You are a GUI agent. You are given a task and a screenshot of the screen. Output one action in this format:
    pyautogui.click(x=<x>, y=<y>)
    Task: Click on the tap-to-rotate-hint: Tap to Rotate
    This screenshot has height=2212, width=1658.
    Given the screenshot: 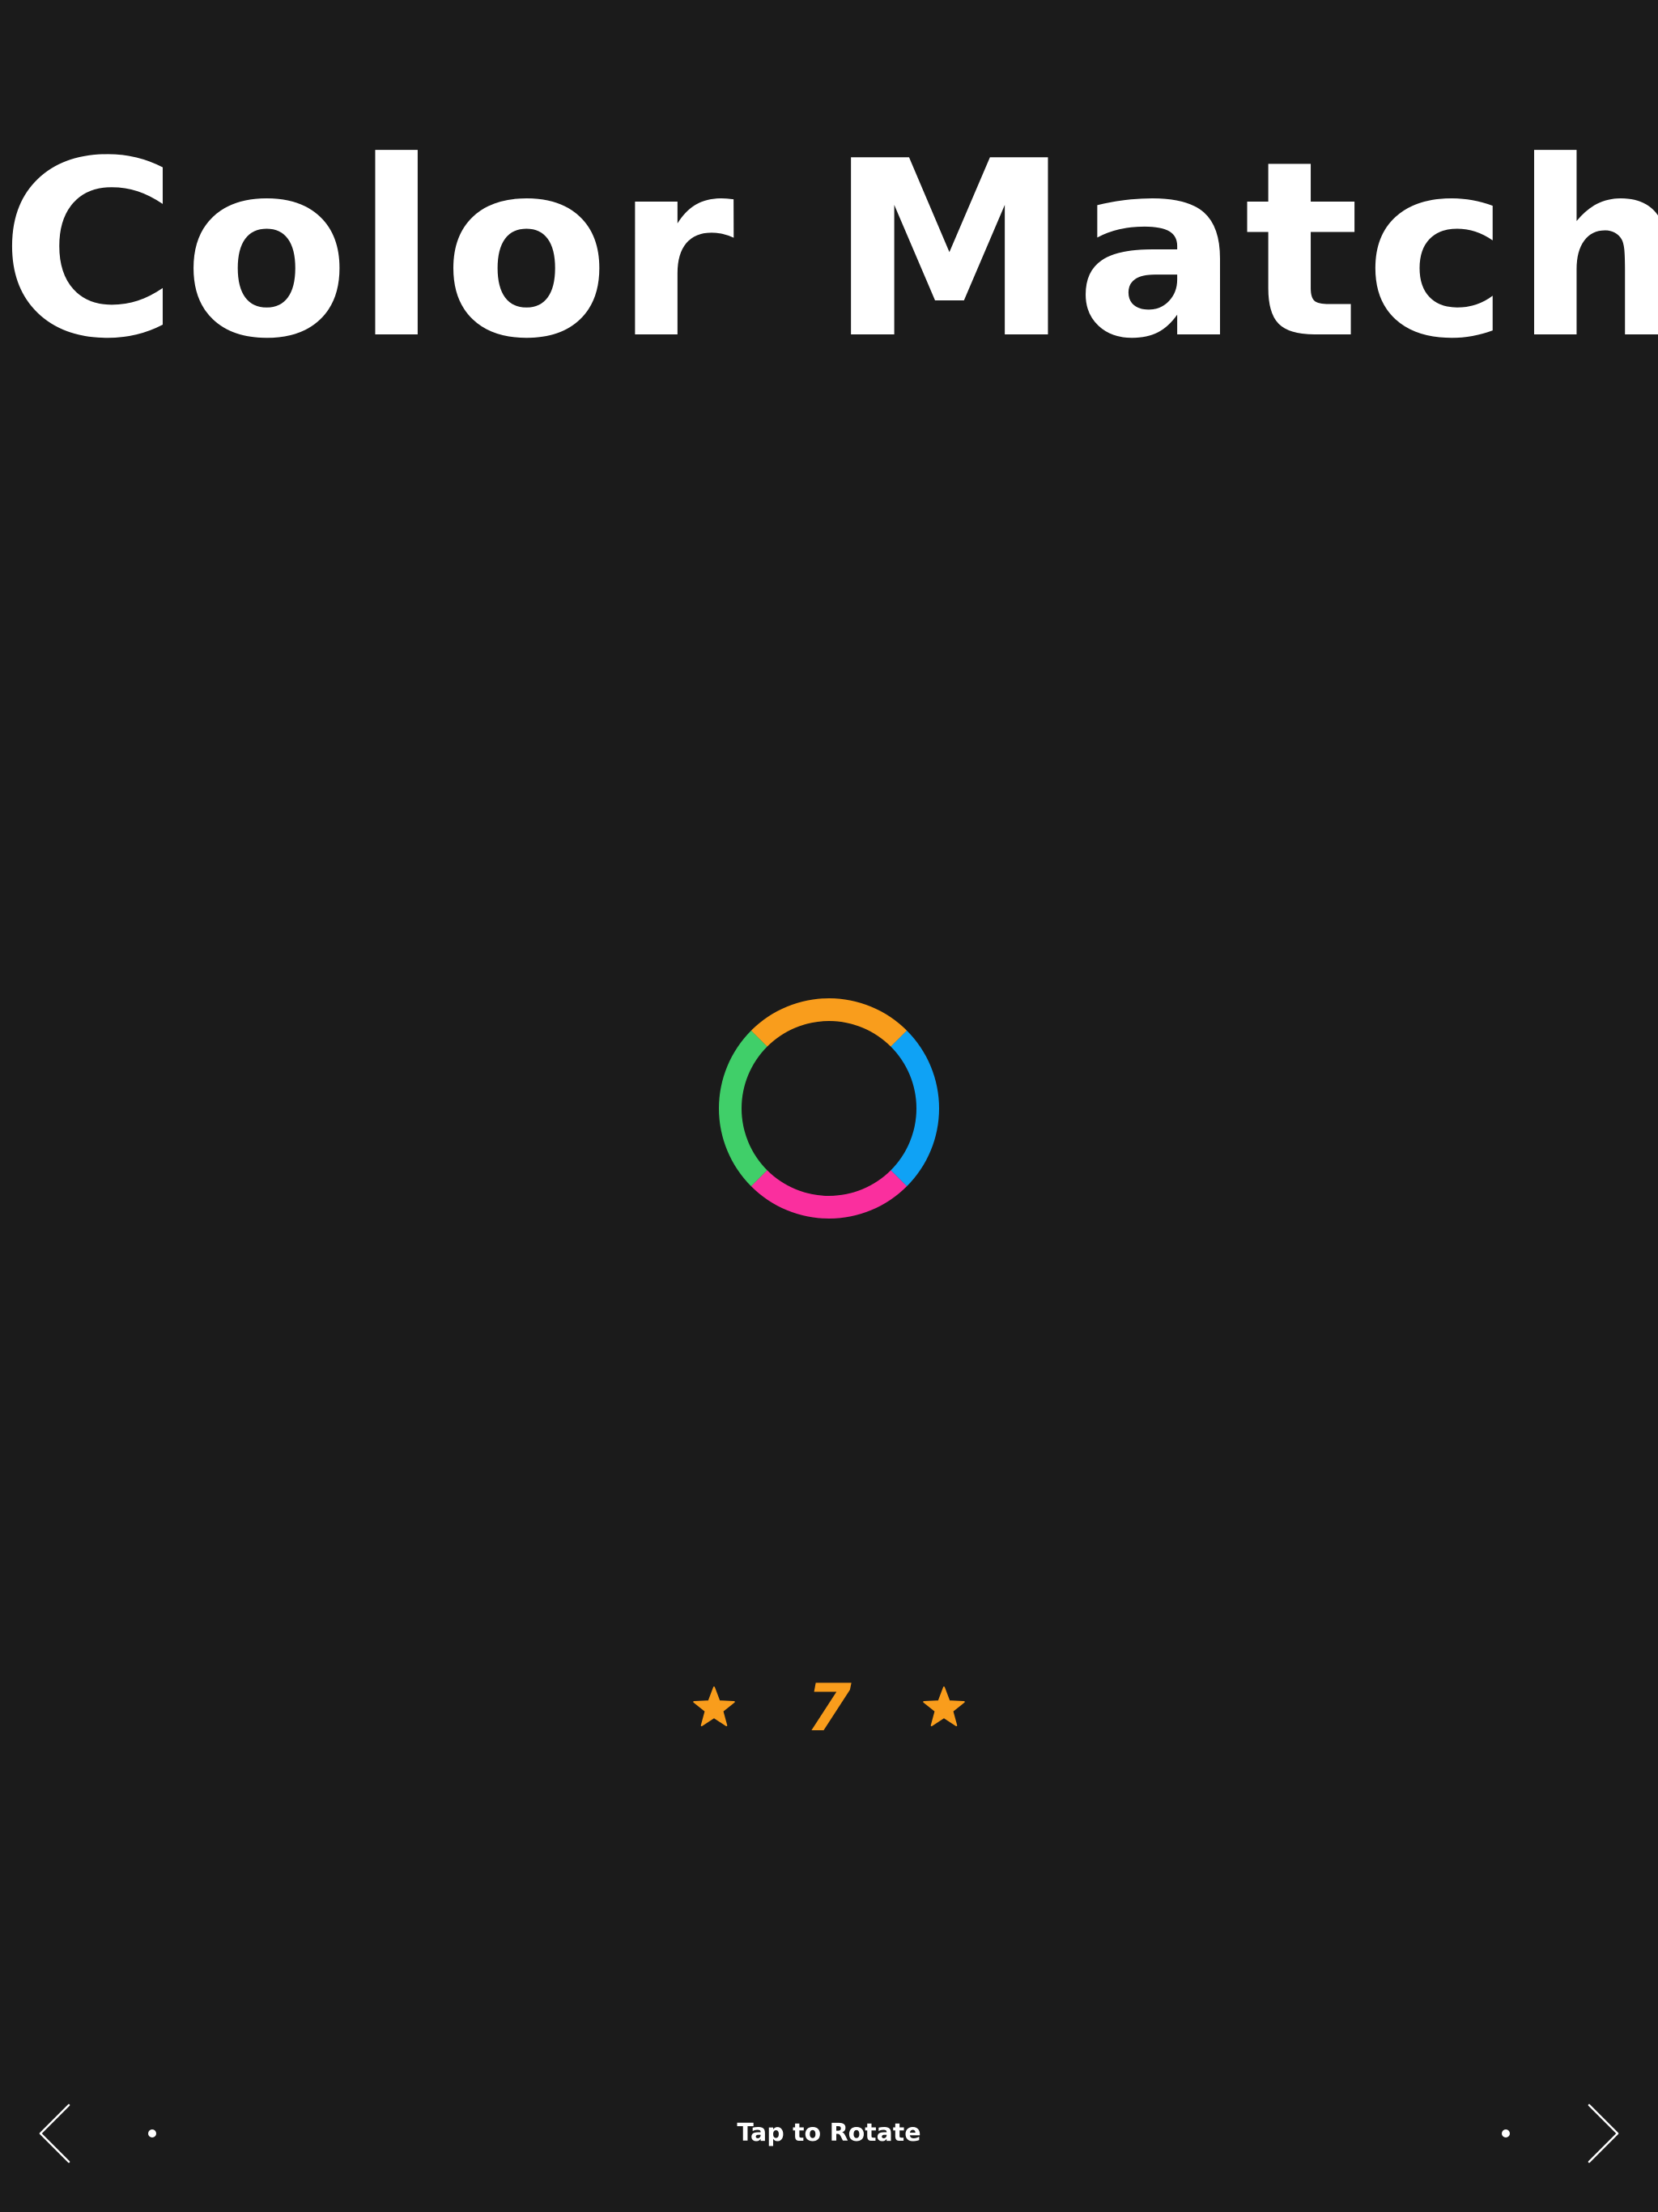 What is the action you would take?
    pyautogui.click(x=829, y=2133)
    